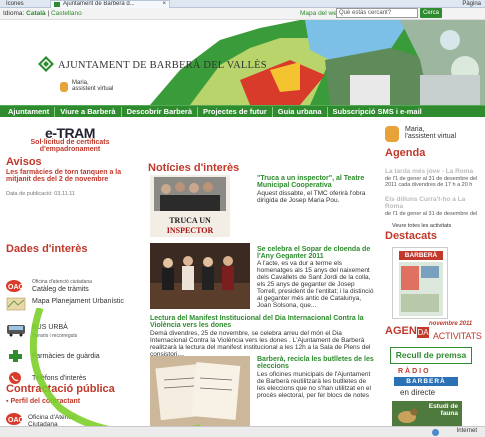  Describe the element at coordinates (200, 391) in the screenshot. I see `news-image-butlletes` at that location.